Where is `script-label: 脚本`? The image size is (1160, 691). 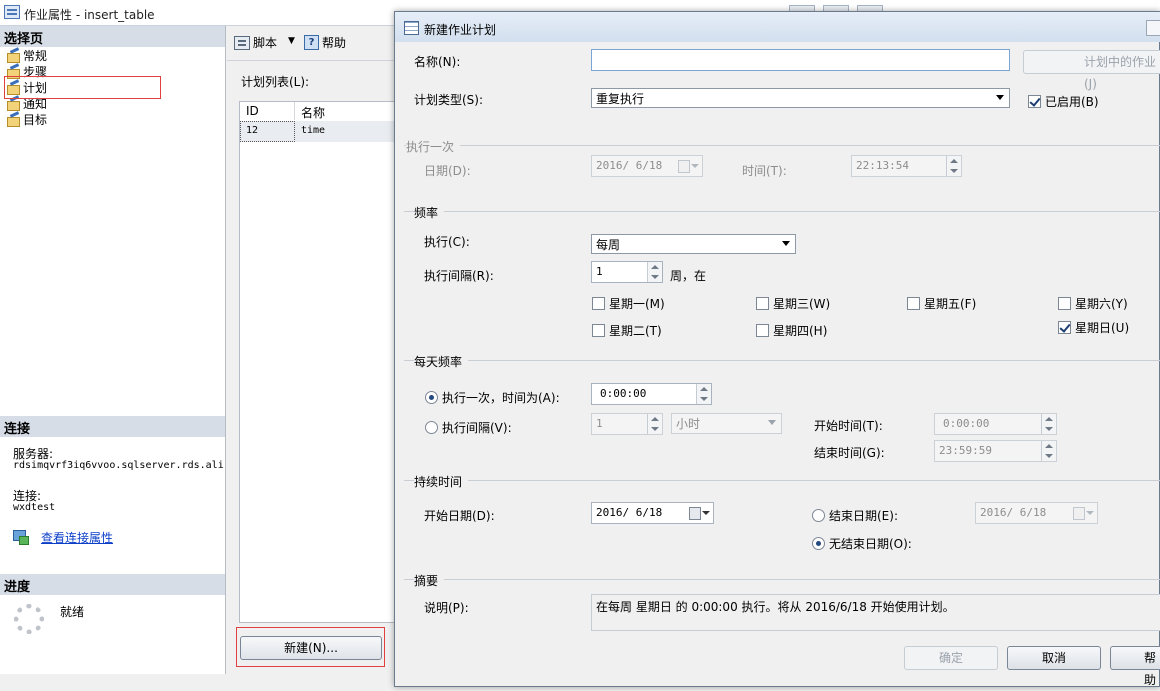
script-label: 脚本 is located at coordinates (265, 43).